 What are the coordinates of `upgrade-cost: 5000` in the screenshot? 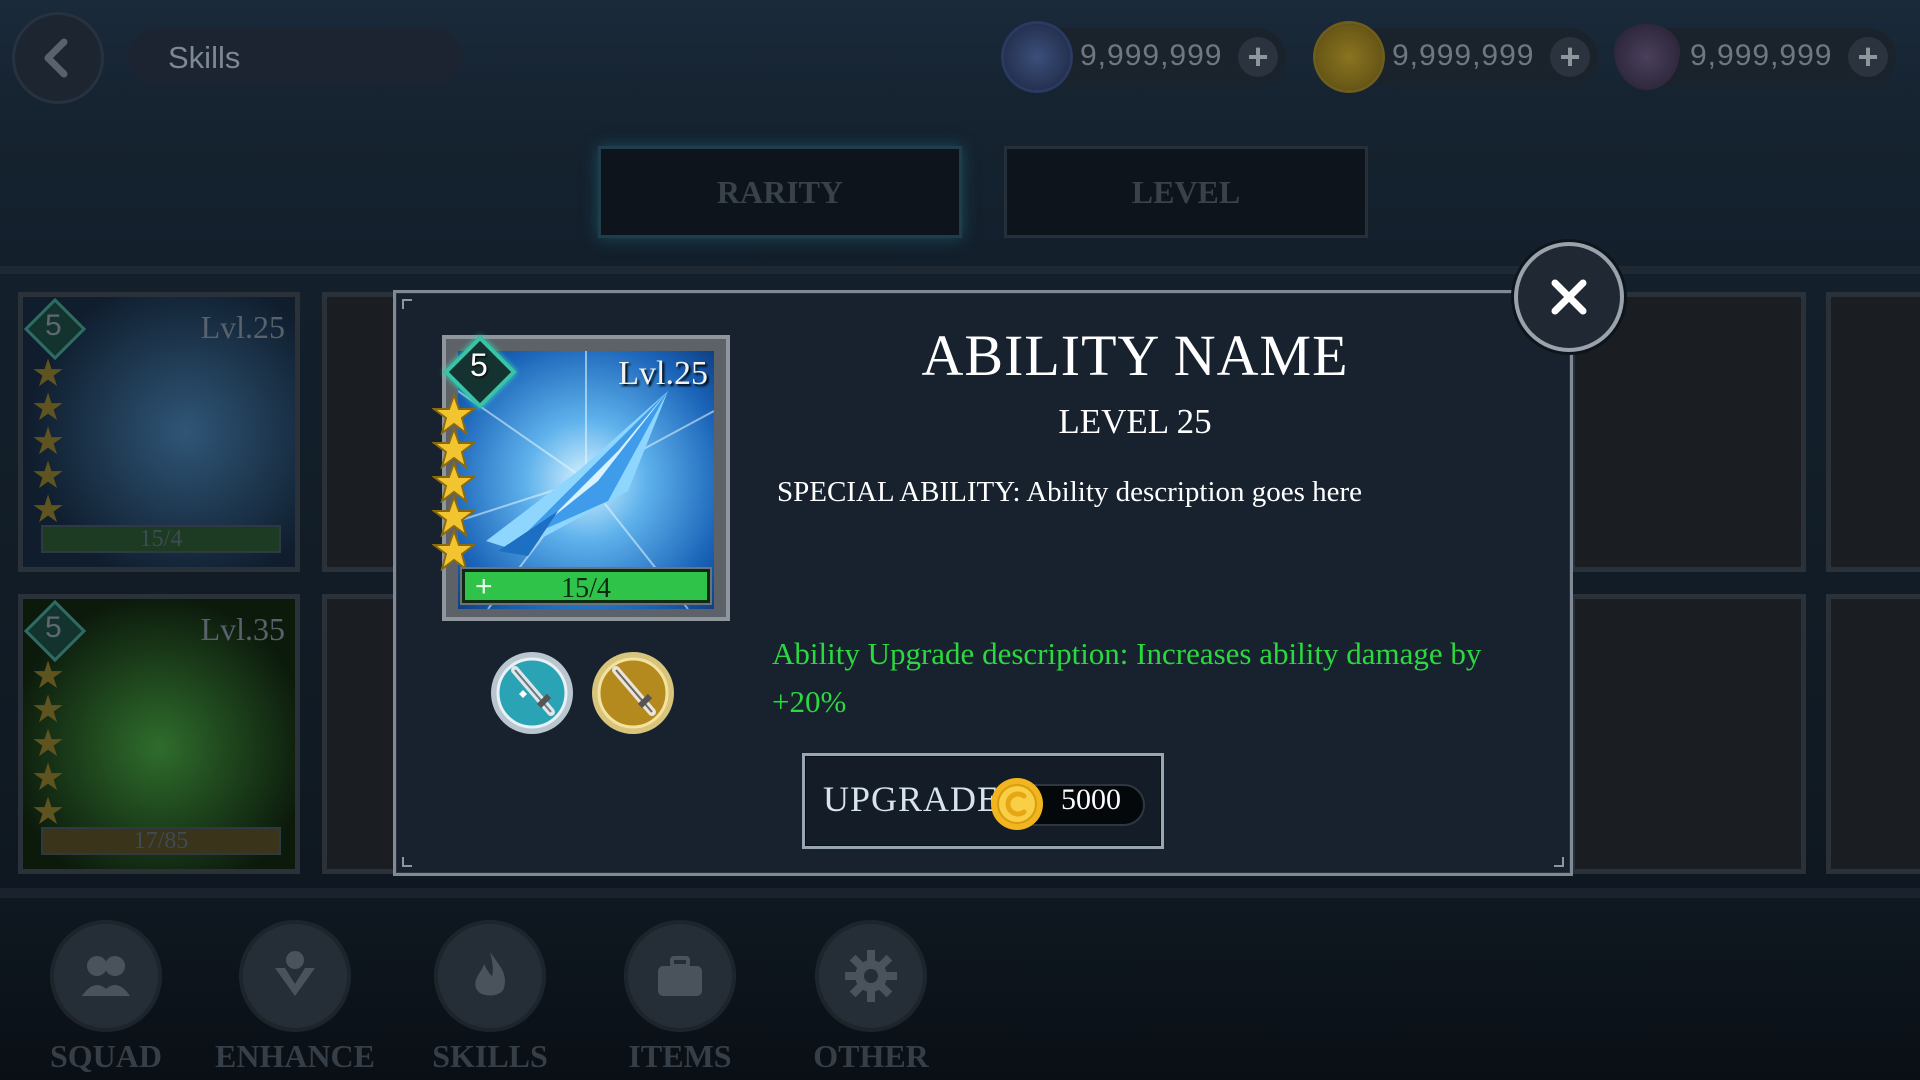 It's located at (1091, 799).